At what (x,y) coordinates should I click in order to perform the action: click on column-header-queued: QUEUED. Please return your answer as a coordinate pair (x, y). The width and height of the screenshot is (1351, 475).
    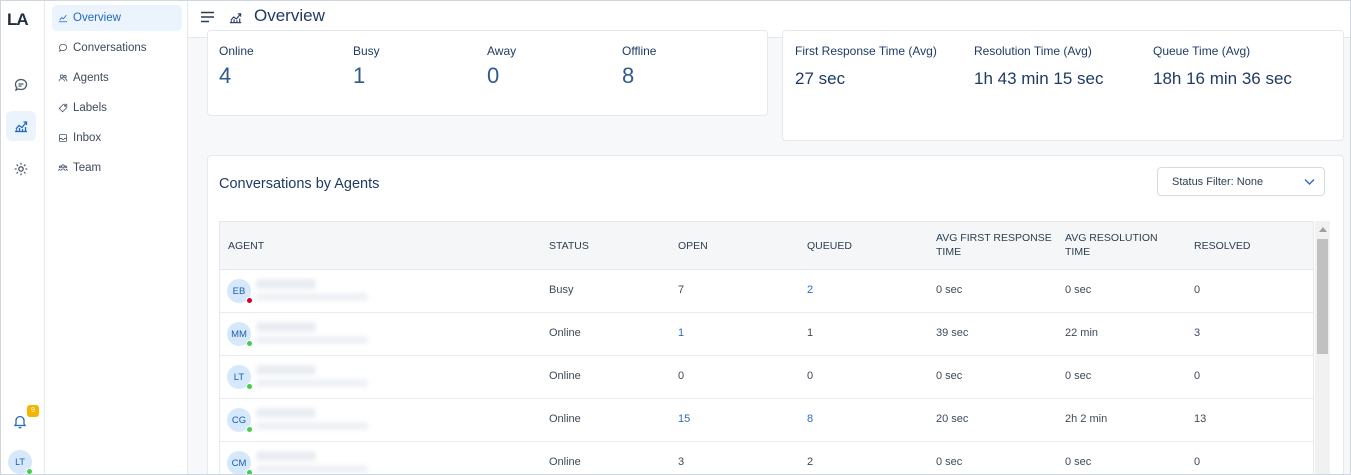
    Looking at the image, I should click on (829, 246).